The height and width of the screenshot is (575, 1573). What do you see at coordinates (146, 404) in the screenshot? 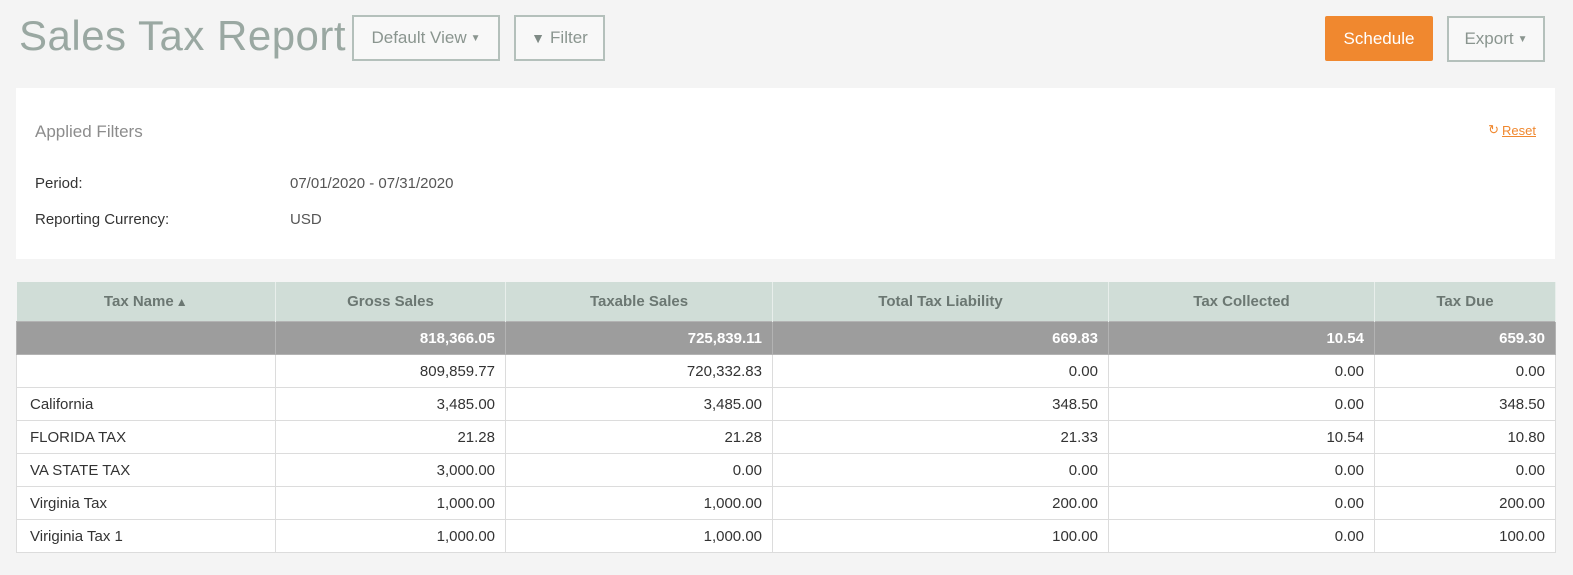
I see `table-cell: California` at bounding box center [146, 404].